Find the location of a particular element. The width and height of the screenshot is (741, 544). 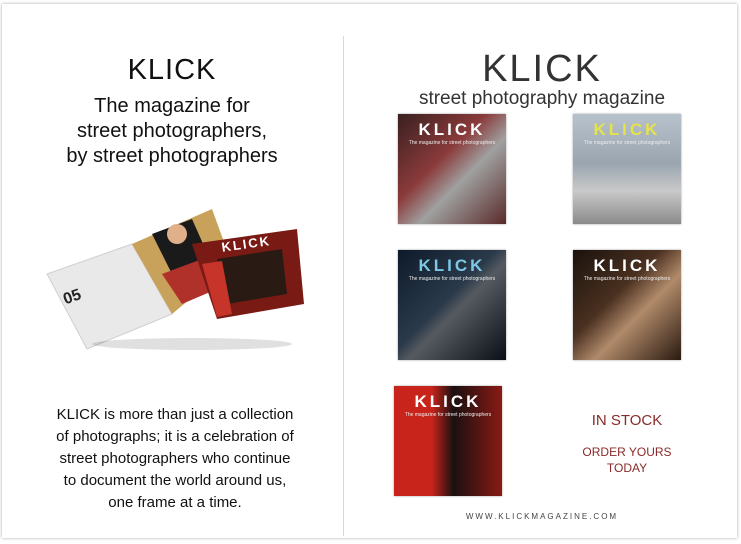

body-line: street photographers who continue is located at coordinates (175, 458).